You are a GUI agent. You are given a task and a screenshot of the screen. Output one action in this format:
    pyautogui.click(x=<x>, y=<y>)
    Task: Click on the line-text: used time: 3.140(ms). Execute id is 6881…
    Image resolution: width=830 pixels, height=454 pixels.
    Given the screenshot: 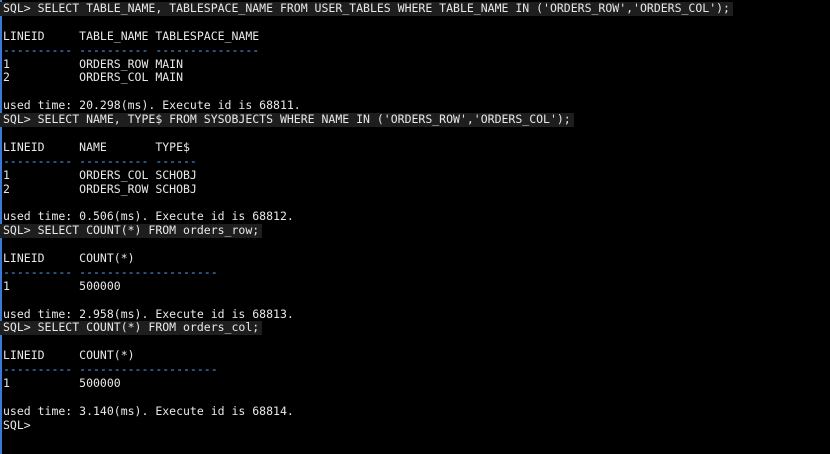 What is the action you would take?
    pyautogui.click(x=148, y=410)
    